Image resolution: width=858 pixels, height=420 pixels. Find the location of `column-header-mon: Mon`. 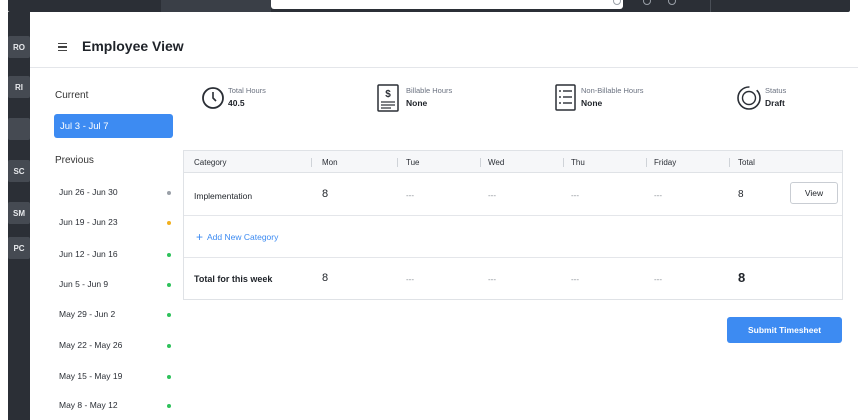

column-header-mon: Mon is located at coordinates (330, 162).